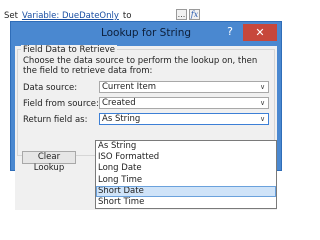  Describe the element at coordinates (260, 32) in the screenshot. I see `close-button: ✕` at that location.